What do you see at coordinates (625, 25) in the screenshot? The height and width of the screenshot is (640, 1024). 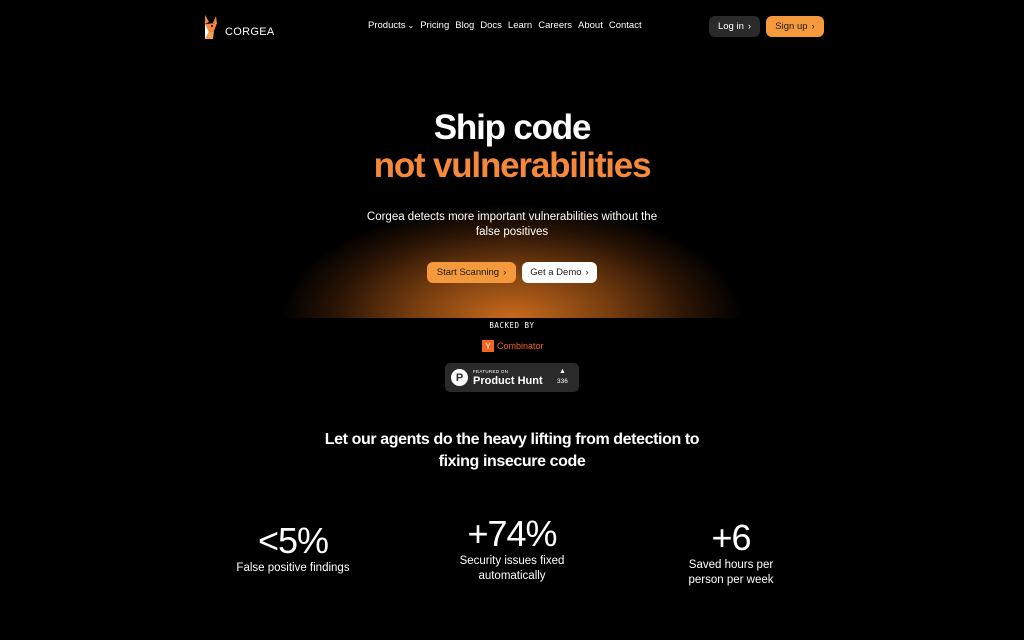 I see `nav-contact: Contact` at bounding box center [625, 25].